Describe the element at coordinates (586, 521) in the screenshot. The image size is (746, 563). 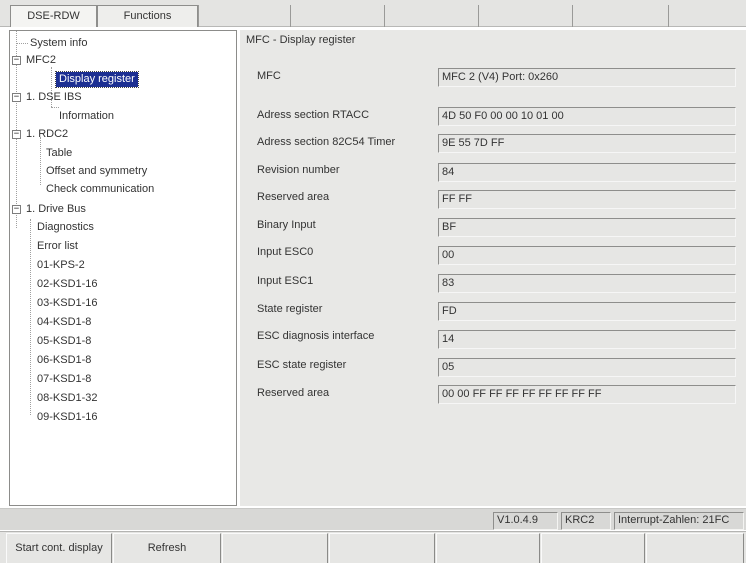
I see `robot-status: KRC2` at that location.